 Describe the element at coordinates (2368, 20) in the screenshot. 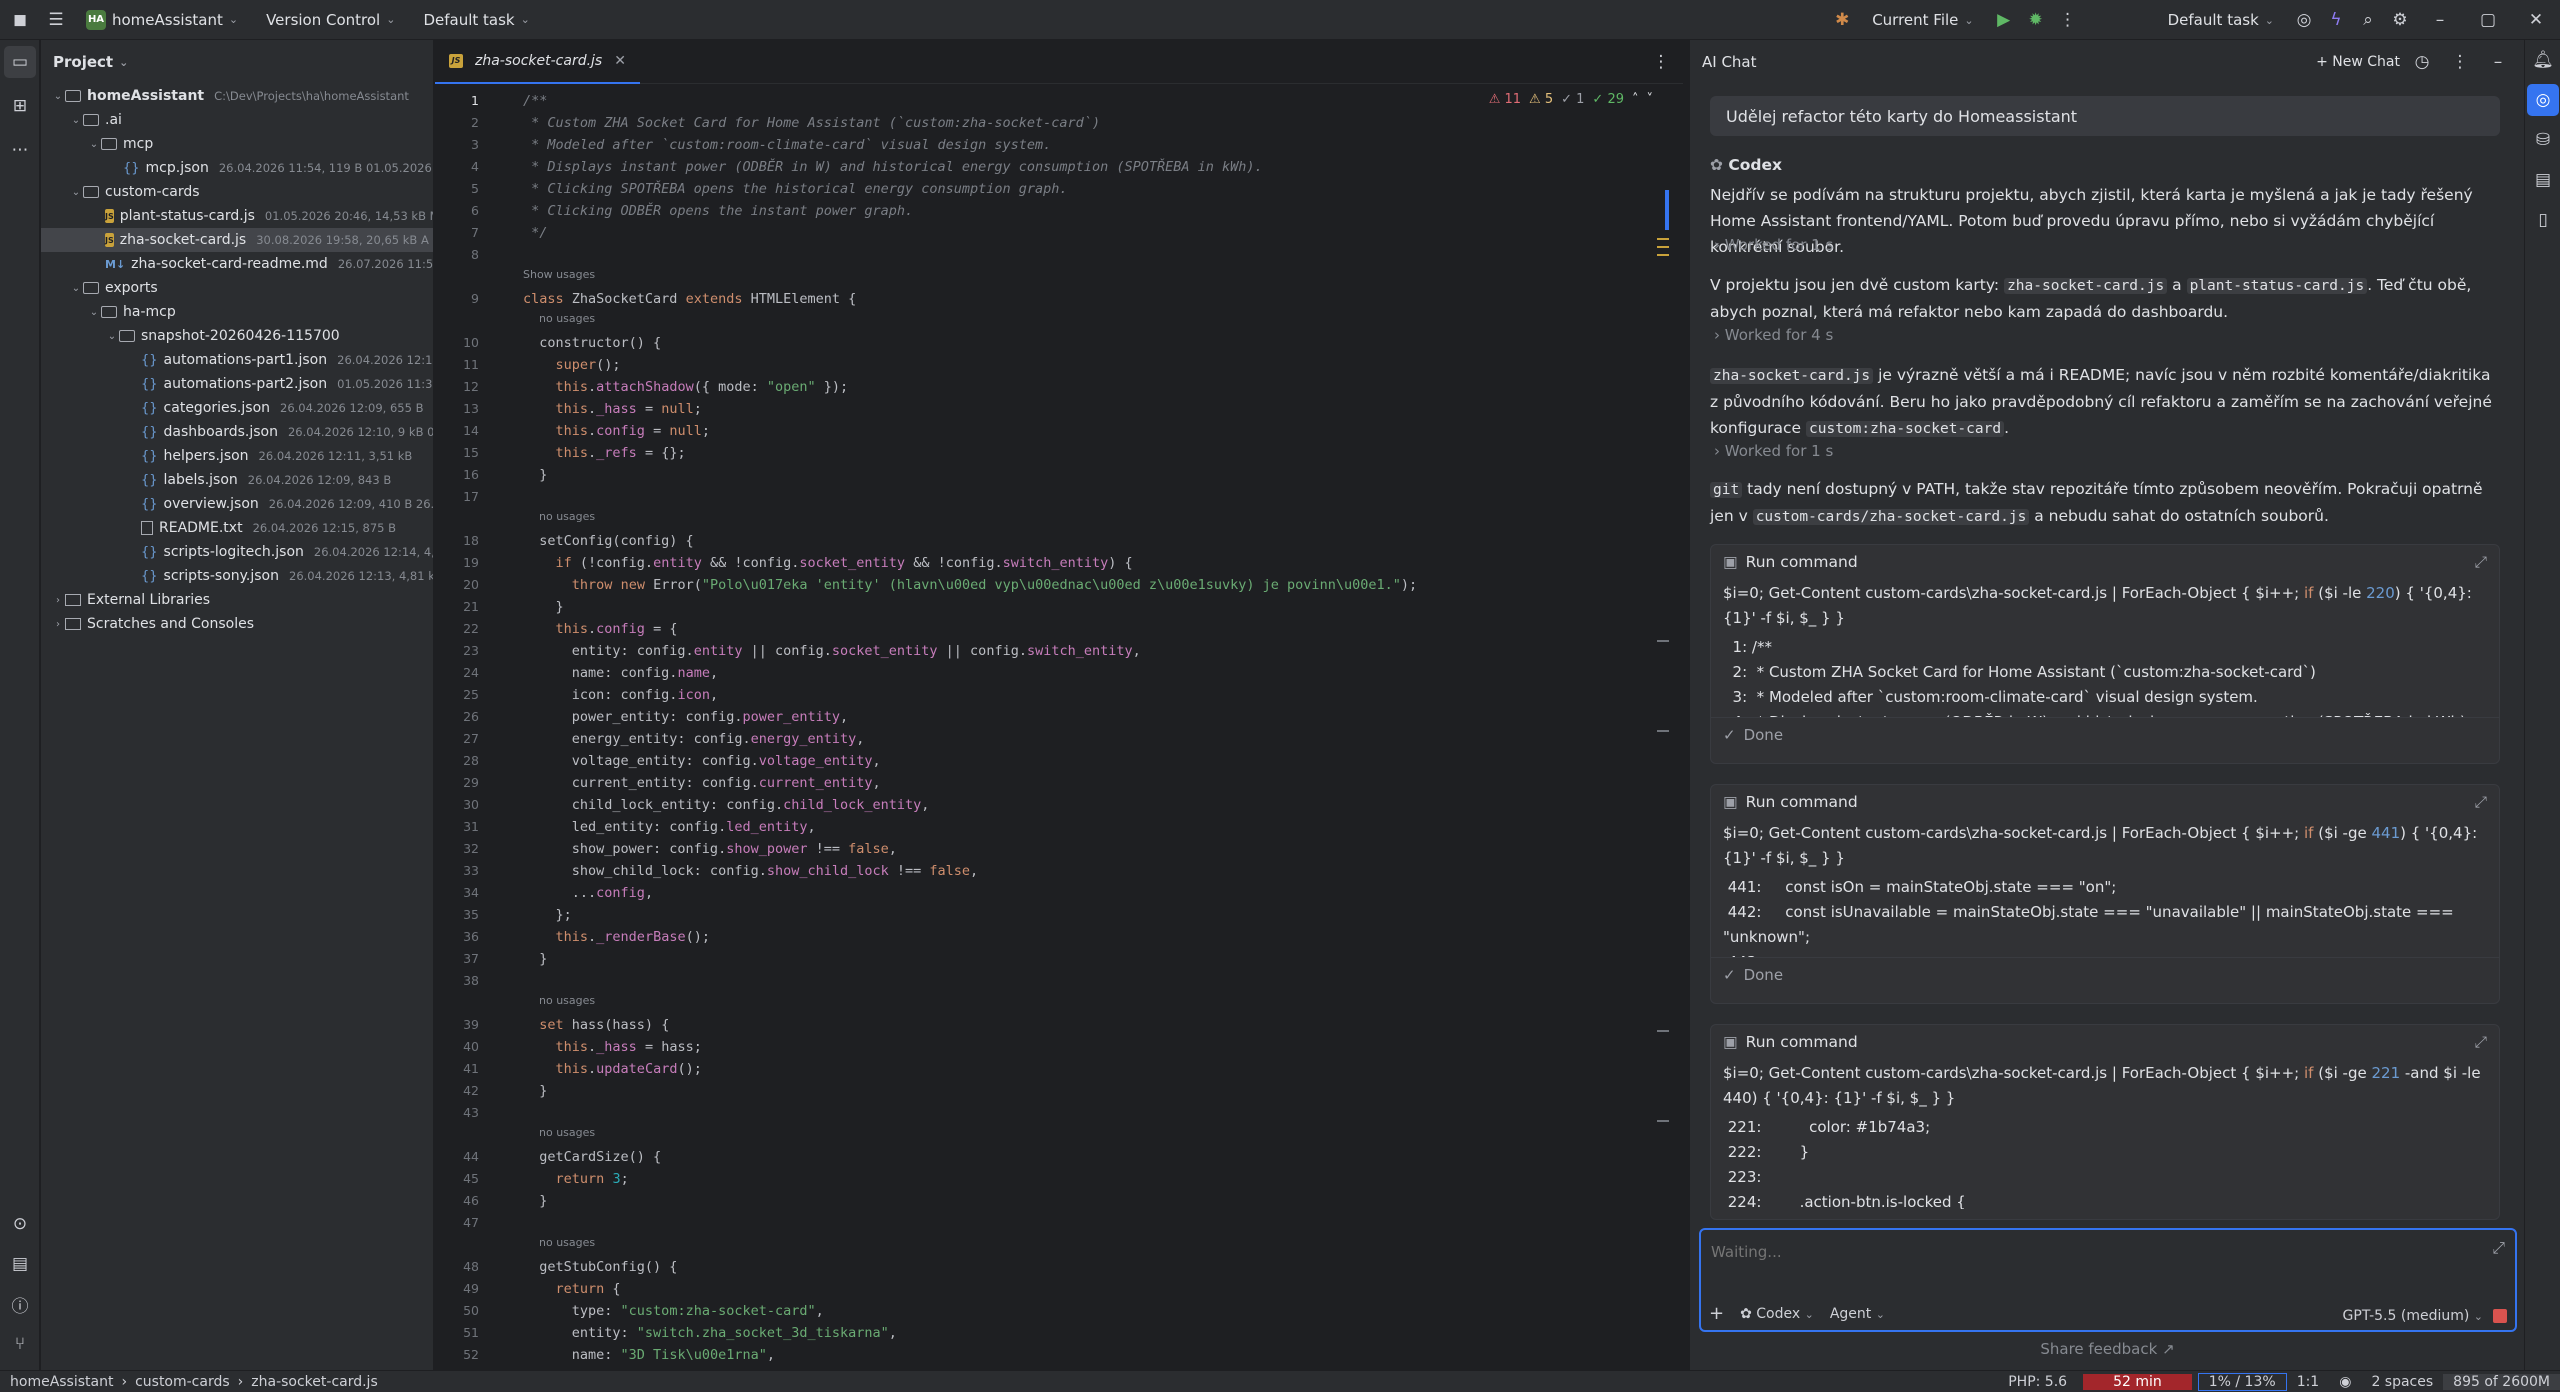

I see `search-icon: ⌕` at that location.